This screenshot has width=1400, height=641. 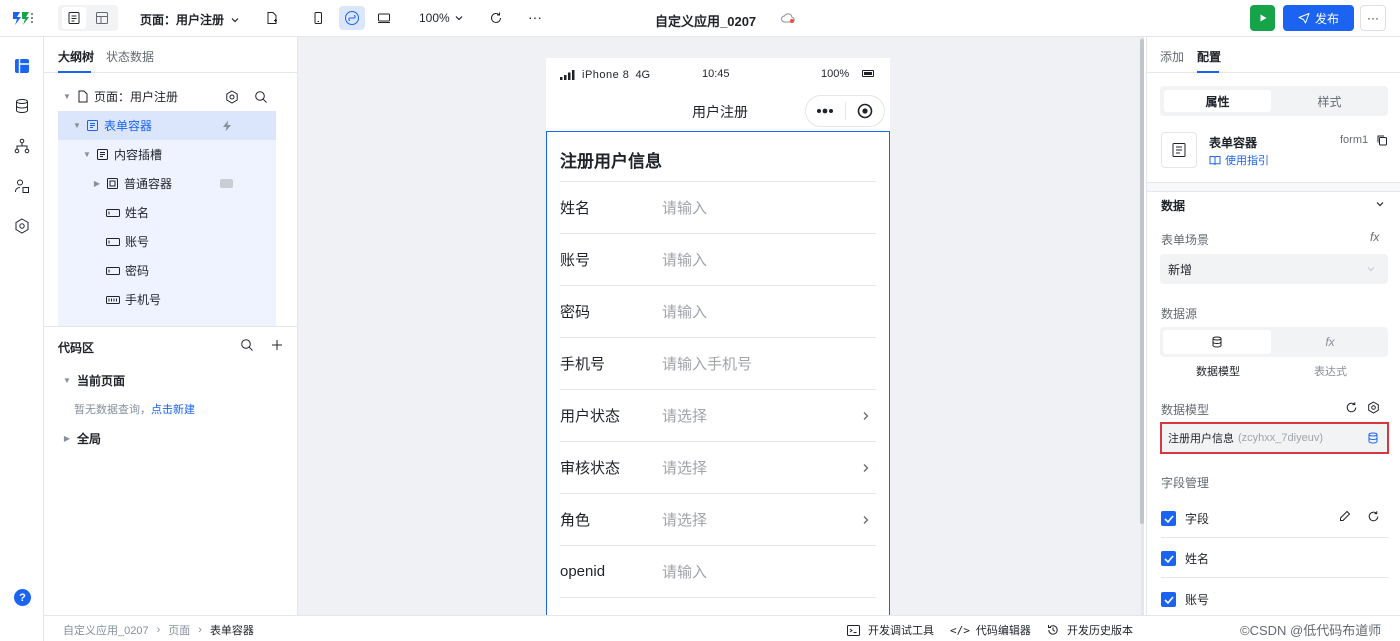 I want to click on form-field-row: 账号 请输入, so click(x=718, y=260).